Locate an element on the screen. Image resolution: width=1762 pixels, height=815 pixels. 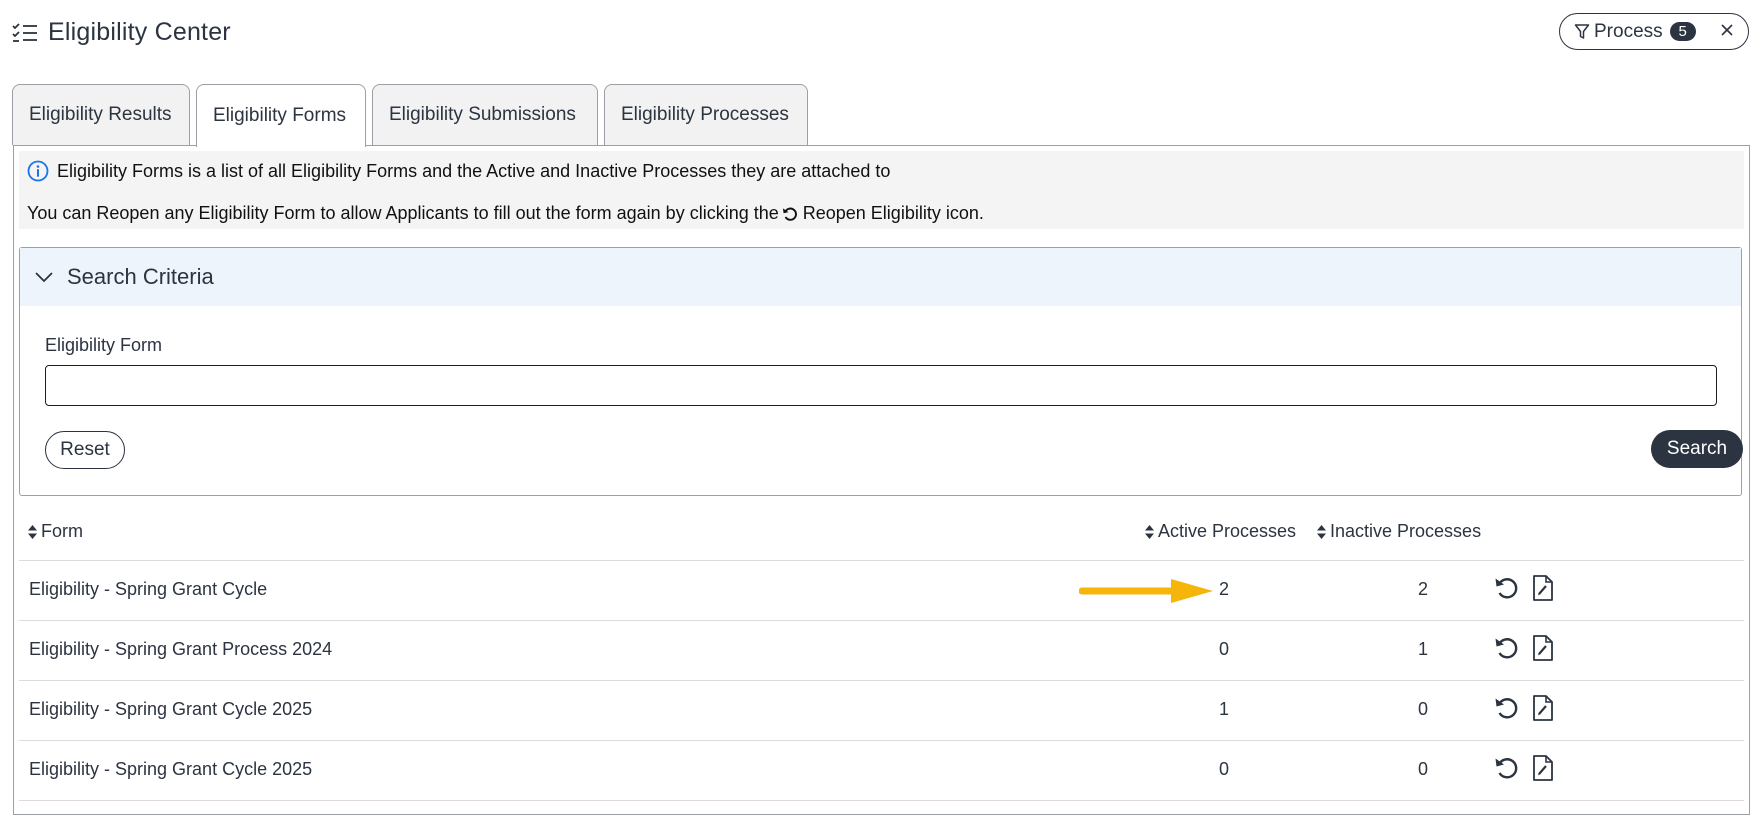
search-criteria-header: Search Criteria is located at coordinates (880, 277).